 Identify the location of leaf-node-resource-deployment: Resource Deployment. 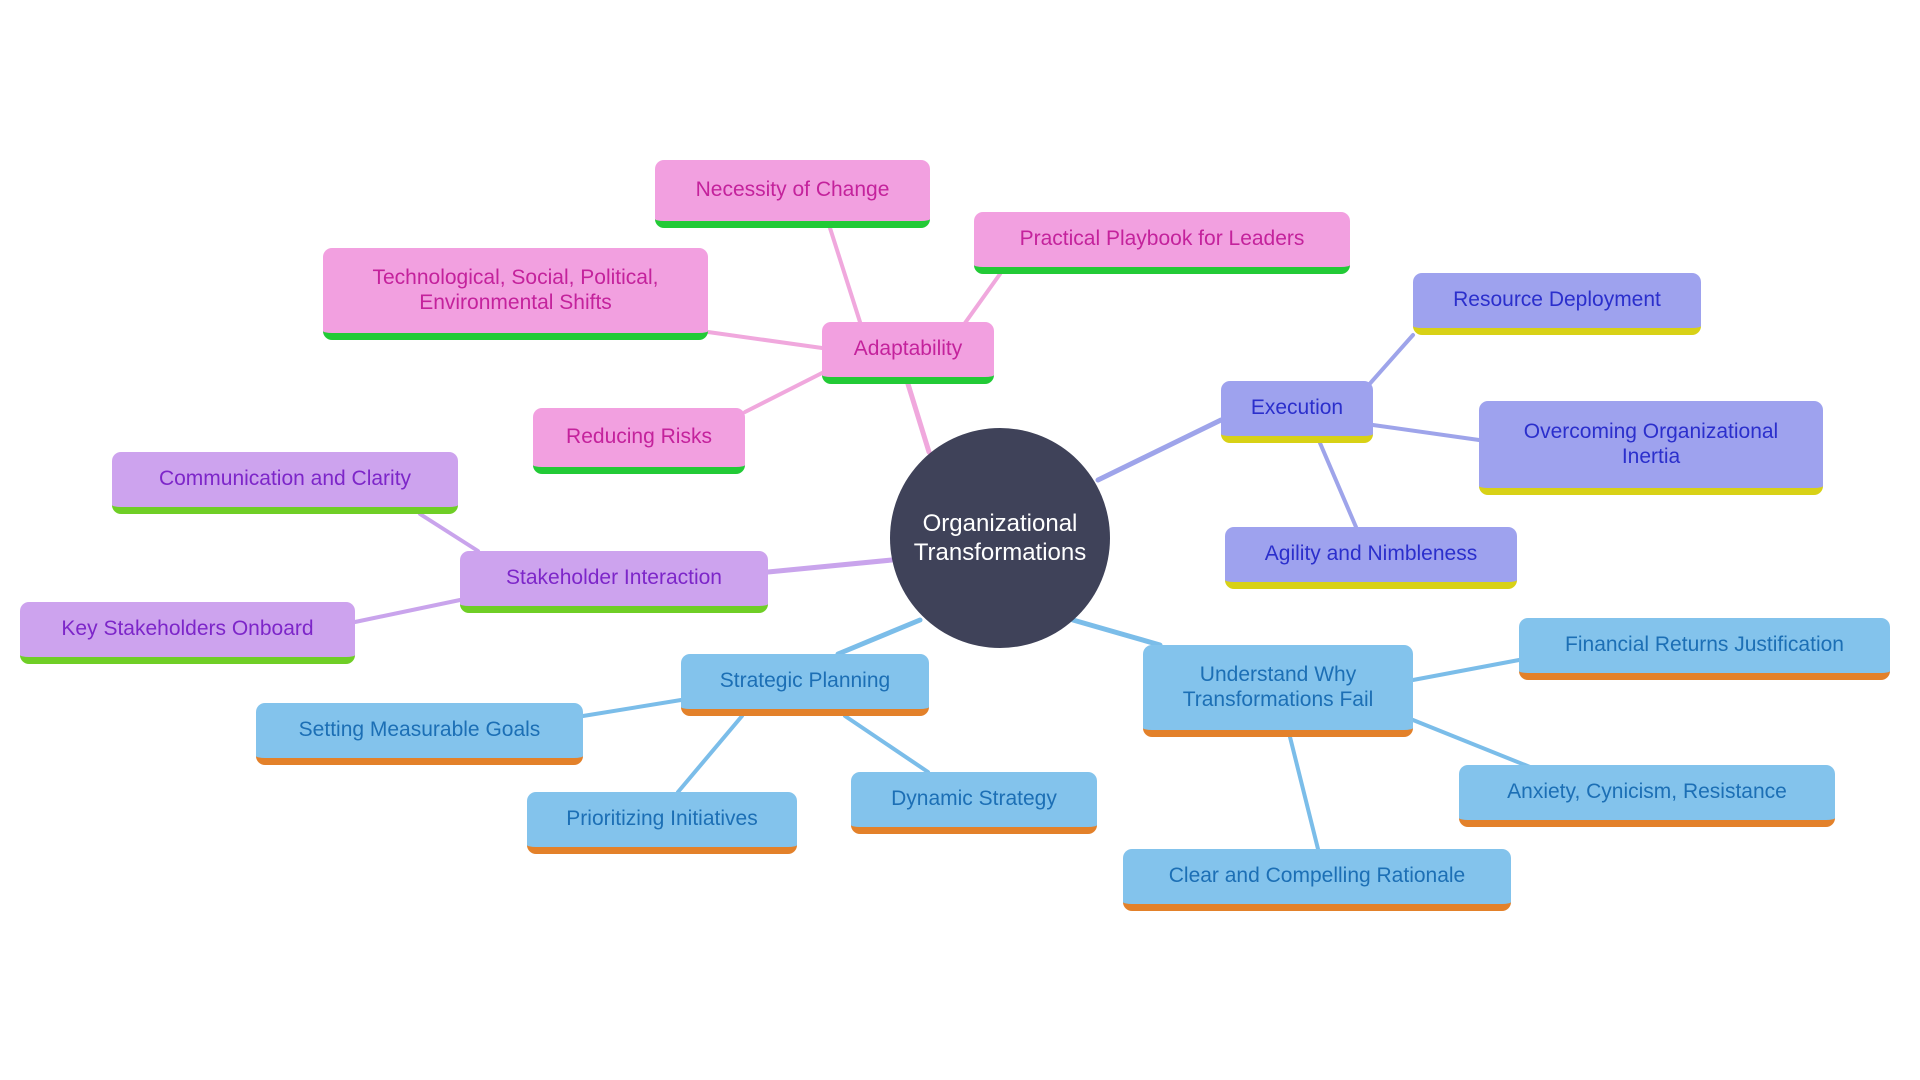
(1557, 304).